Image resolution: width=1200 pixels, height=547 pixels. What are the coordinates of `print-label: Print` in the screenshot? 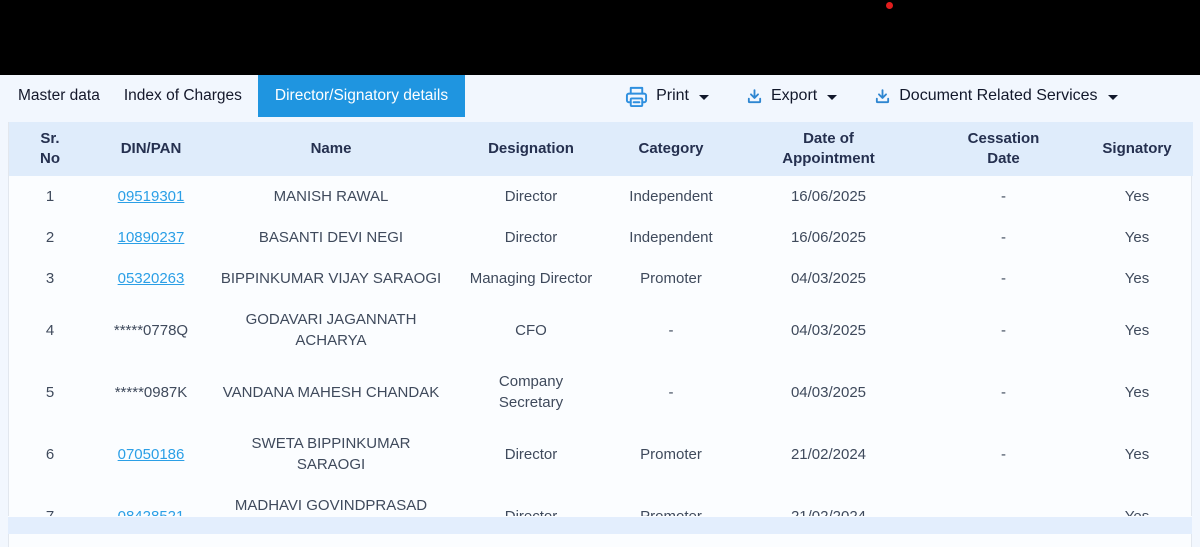 It's located at (672, 95).